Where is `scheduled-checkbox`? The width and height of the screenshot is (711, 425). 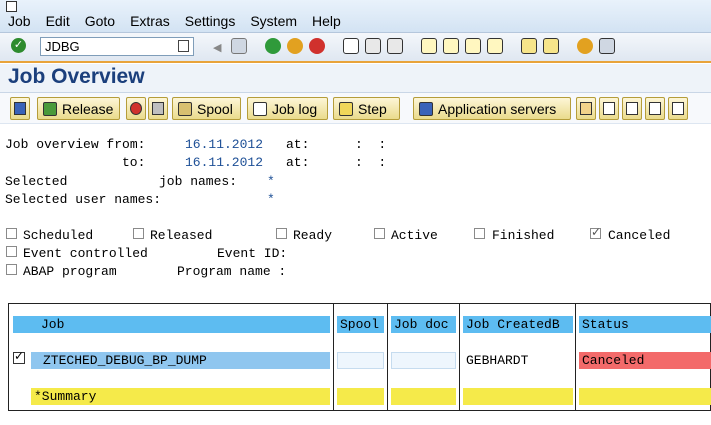
scheduled-checkbox is located at coordinates (11, 233).